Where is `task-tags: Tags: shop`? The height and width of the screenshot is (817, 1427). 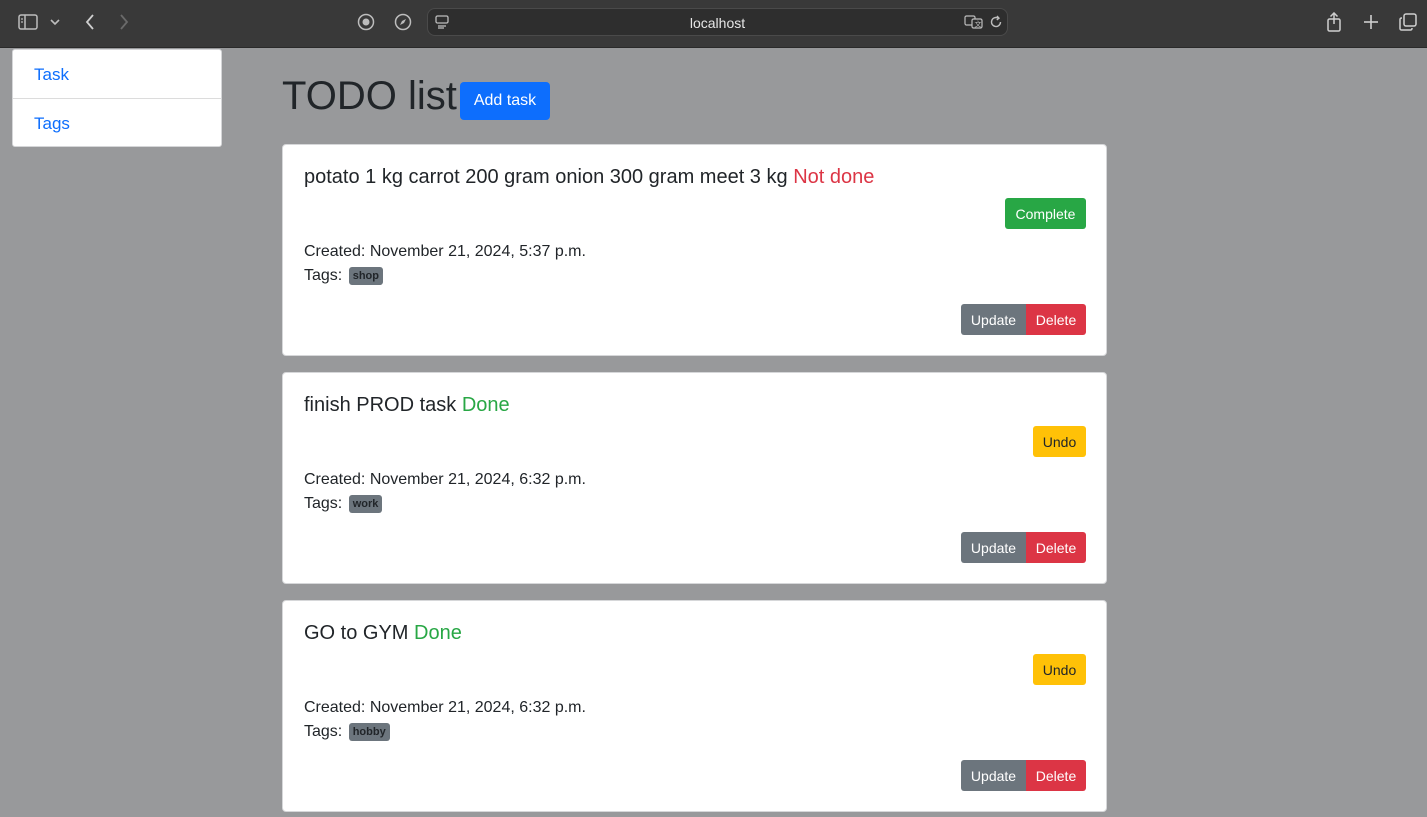
task-tags: Tags: shop is located at coordinates (343, 276).